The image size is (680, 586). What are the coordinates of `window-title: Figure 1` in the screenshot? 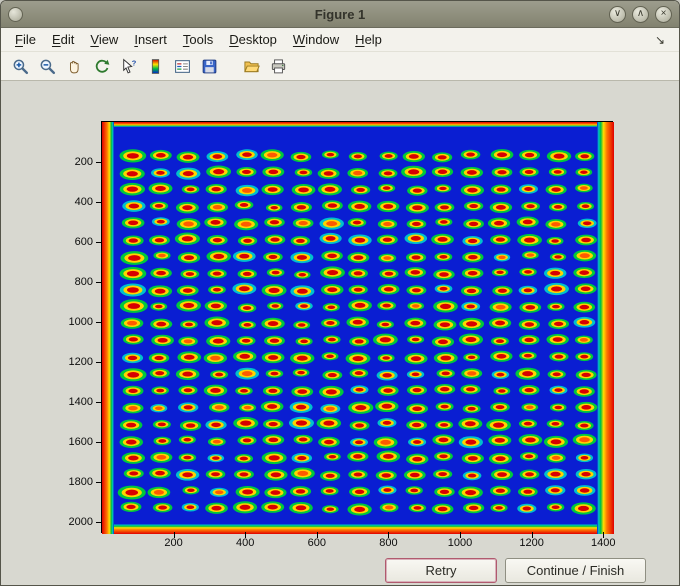 It's located at (340, 14).